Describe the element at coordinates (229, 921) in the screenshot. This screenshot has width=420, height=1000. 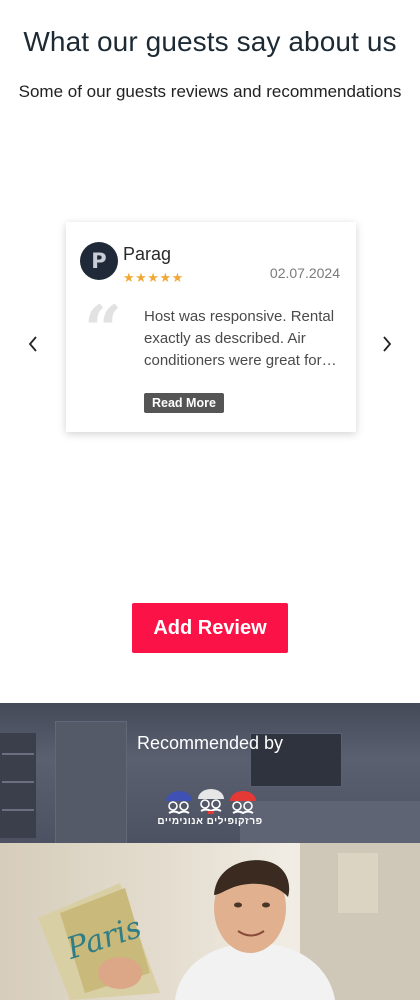
I see `host-photo-illustration: Paris` at that location.